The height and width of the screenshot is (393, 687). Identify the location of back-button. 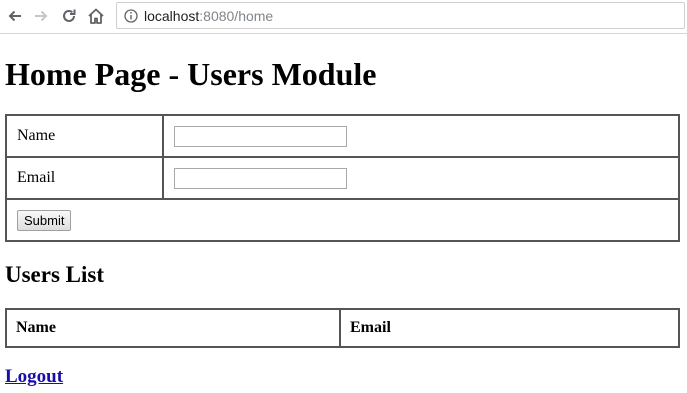
(15, 16).